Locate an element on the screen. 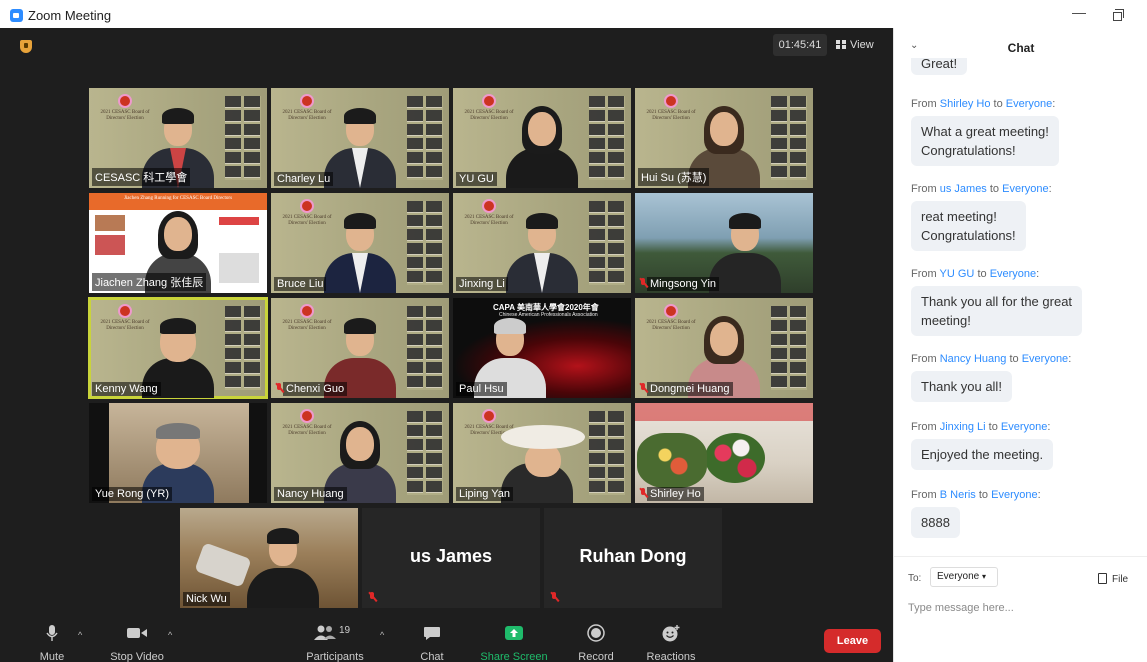 The width and height of the screenshot is (1147, 662). video-tile: Yue Rong (YR) is located at coordinates (178, 453).